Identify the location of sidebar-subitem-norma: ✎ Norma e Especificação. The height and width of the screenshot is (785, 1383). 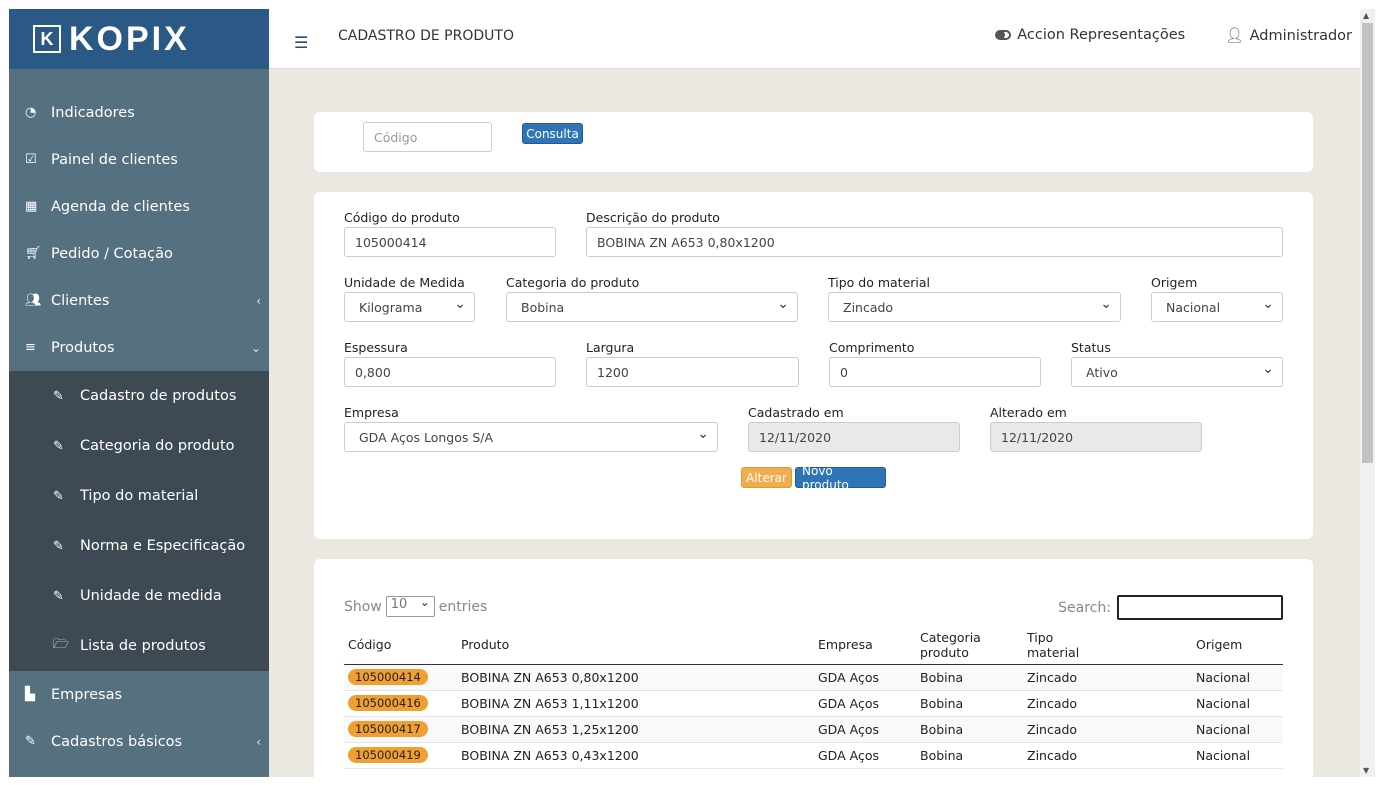
(139, 546).